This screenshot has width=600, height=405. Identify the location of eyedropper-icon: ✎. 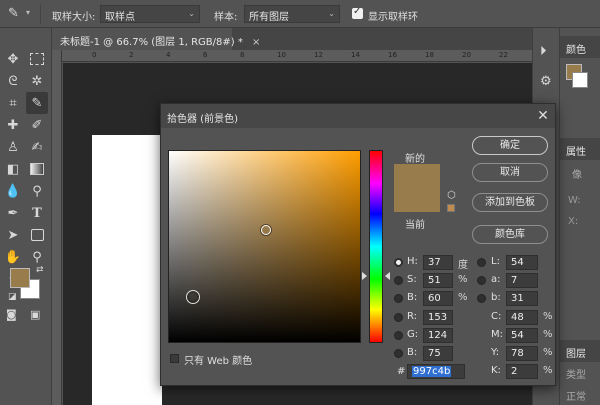
(13, 13).